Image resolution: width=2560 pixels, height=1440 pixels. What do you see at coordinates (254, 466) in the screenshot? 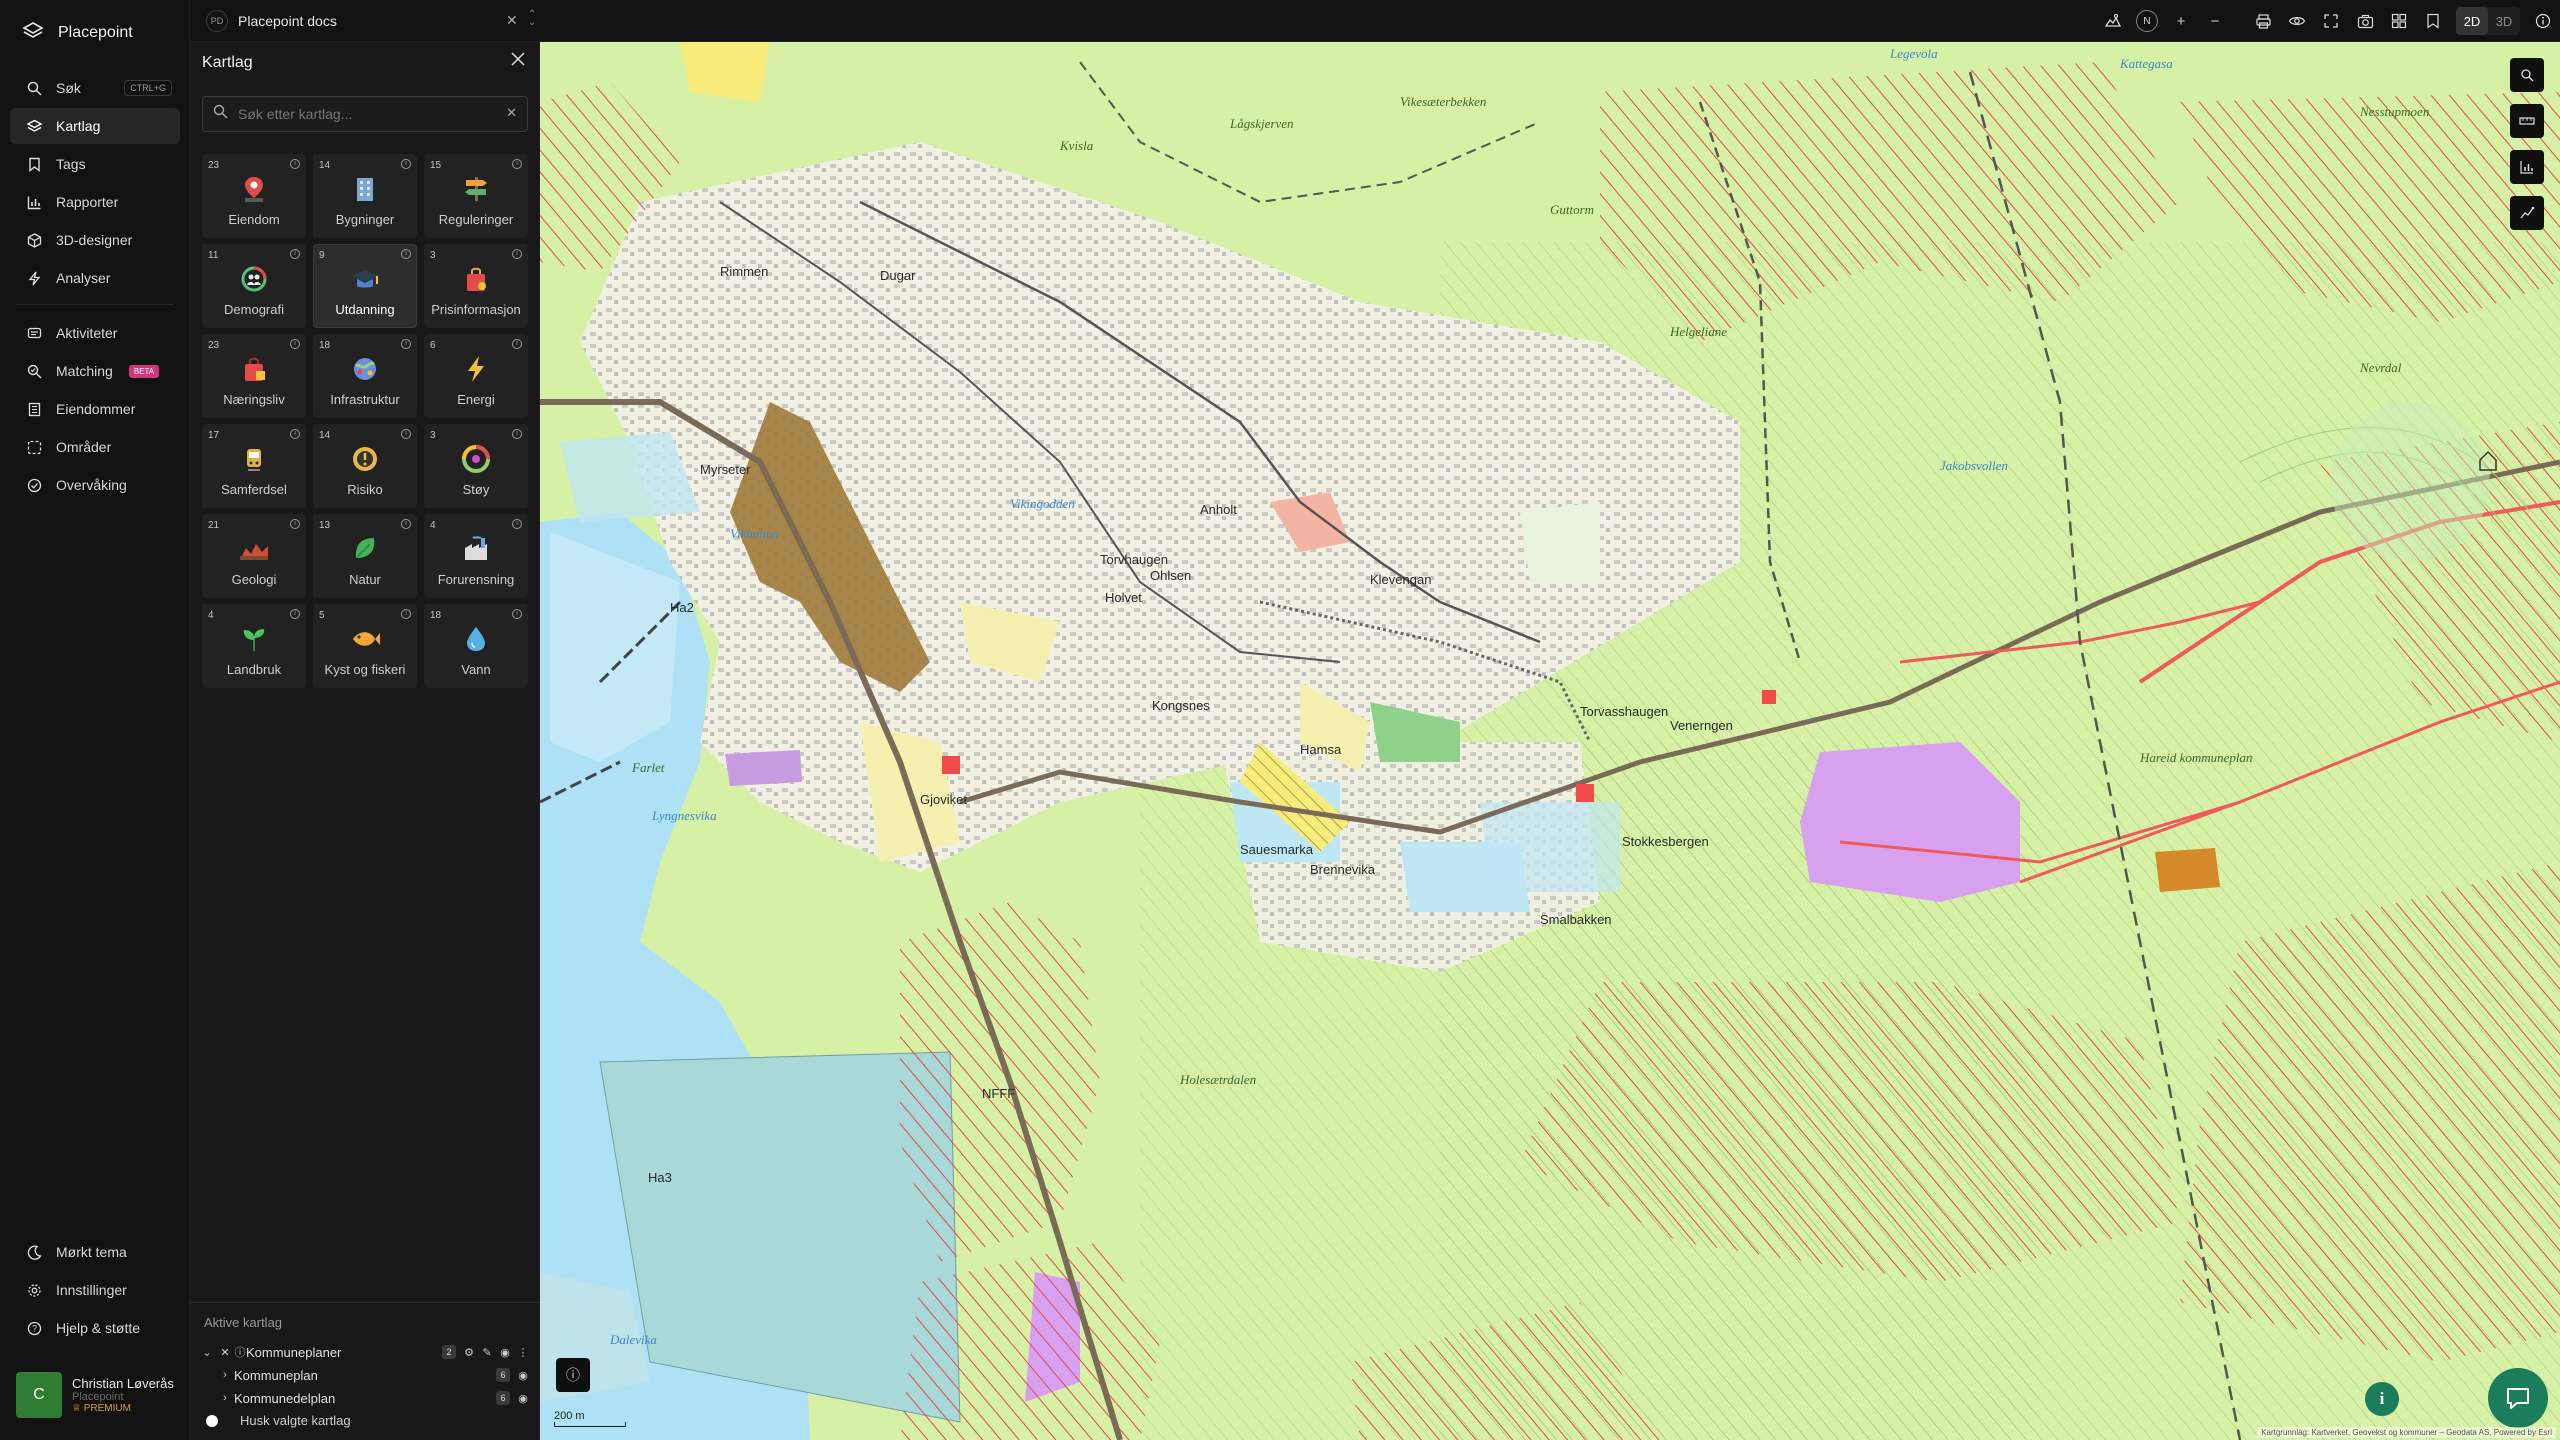
I see `layer-category-samferdsel: 17 i Samferdsel` at bounding box center [254, 466].